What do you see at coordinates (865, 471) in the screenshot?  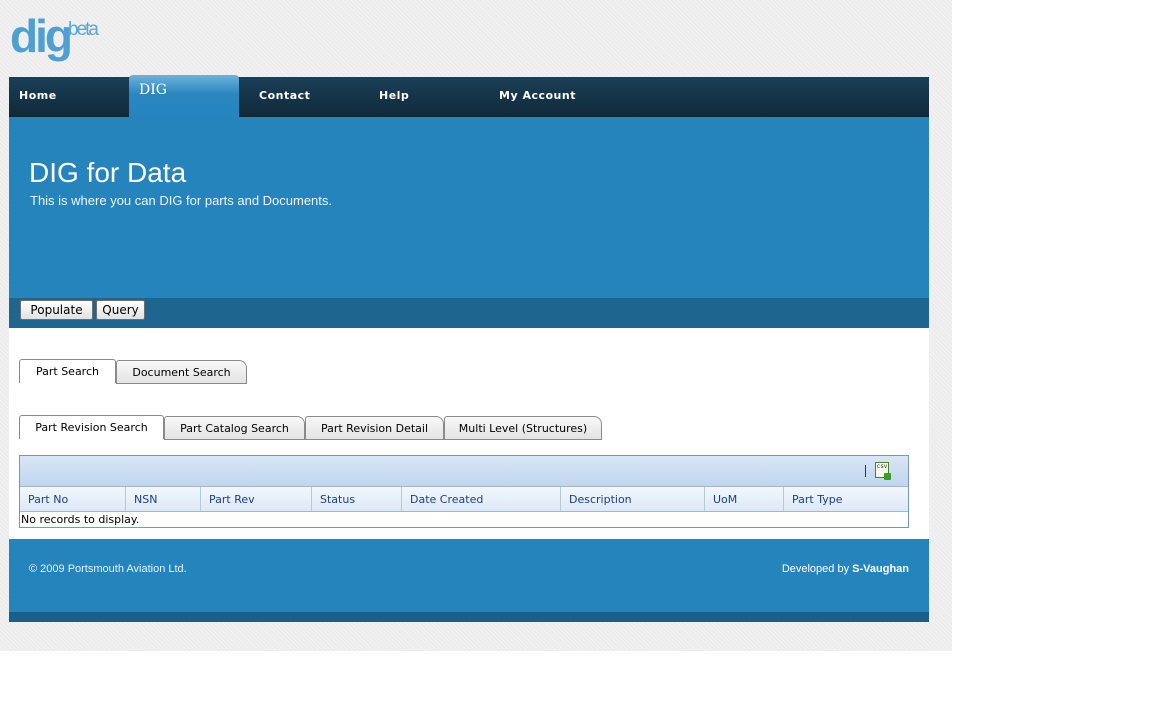 I see `command-separator` at bounding box center [865, 471].